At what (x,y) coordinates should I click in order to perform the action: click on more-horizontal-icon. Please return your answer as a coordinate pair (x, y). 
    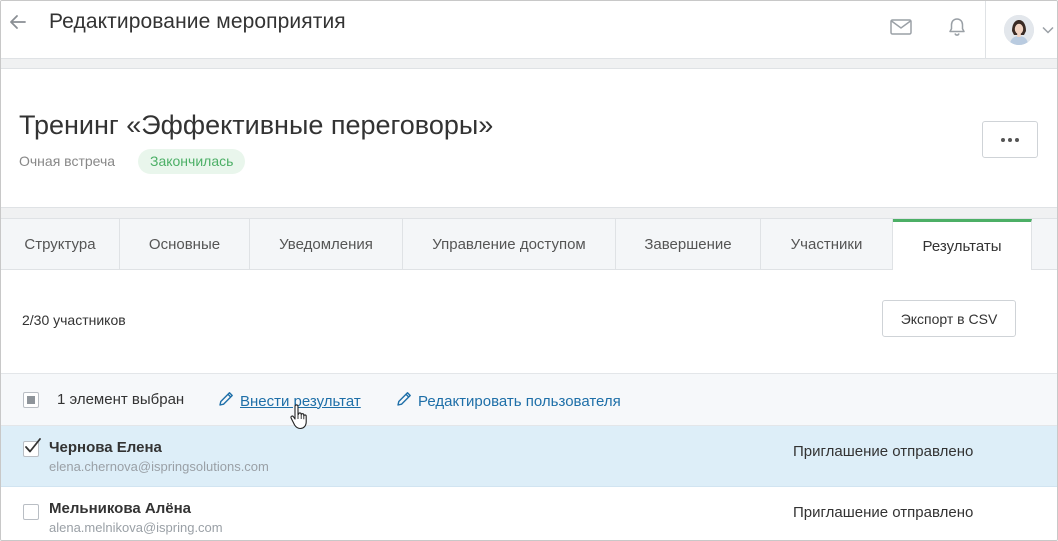
    Looking at the image, I should click on (1010, 139).